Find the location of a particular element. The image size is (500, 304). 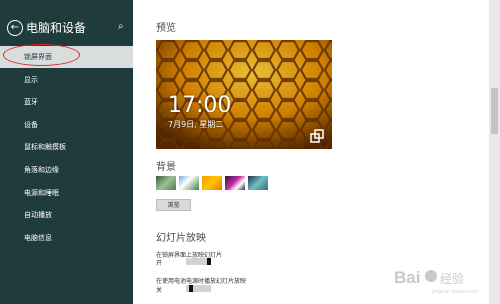

sidebar-item-mouse-touchpad: 鼠标和触摸板 is located at coordinates (66, 147).